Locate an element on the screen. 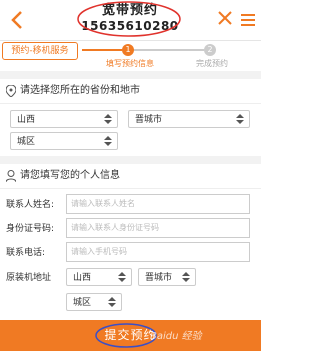  city-value: 晋城市 is located at coordinates (149, 120).